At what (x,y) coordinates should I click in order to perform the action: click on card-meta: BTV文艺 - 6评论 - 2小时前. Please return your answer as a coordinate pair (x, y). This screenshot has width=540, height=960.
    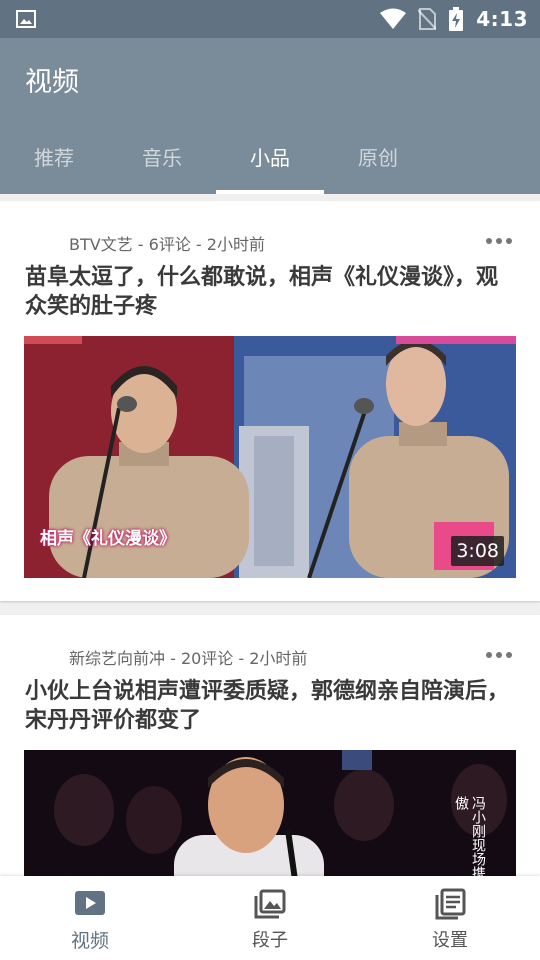
    Looking at the image, I should click on (167, 244).